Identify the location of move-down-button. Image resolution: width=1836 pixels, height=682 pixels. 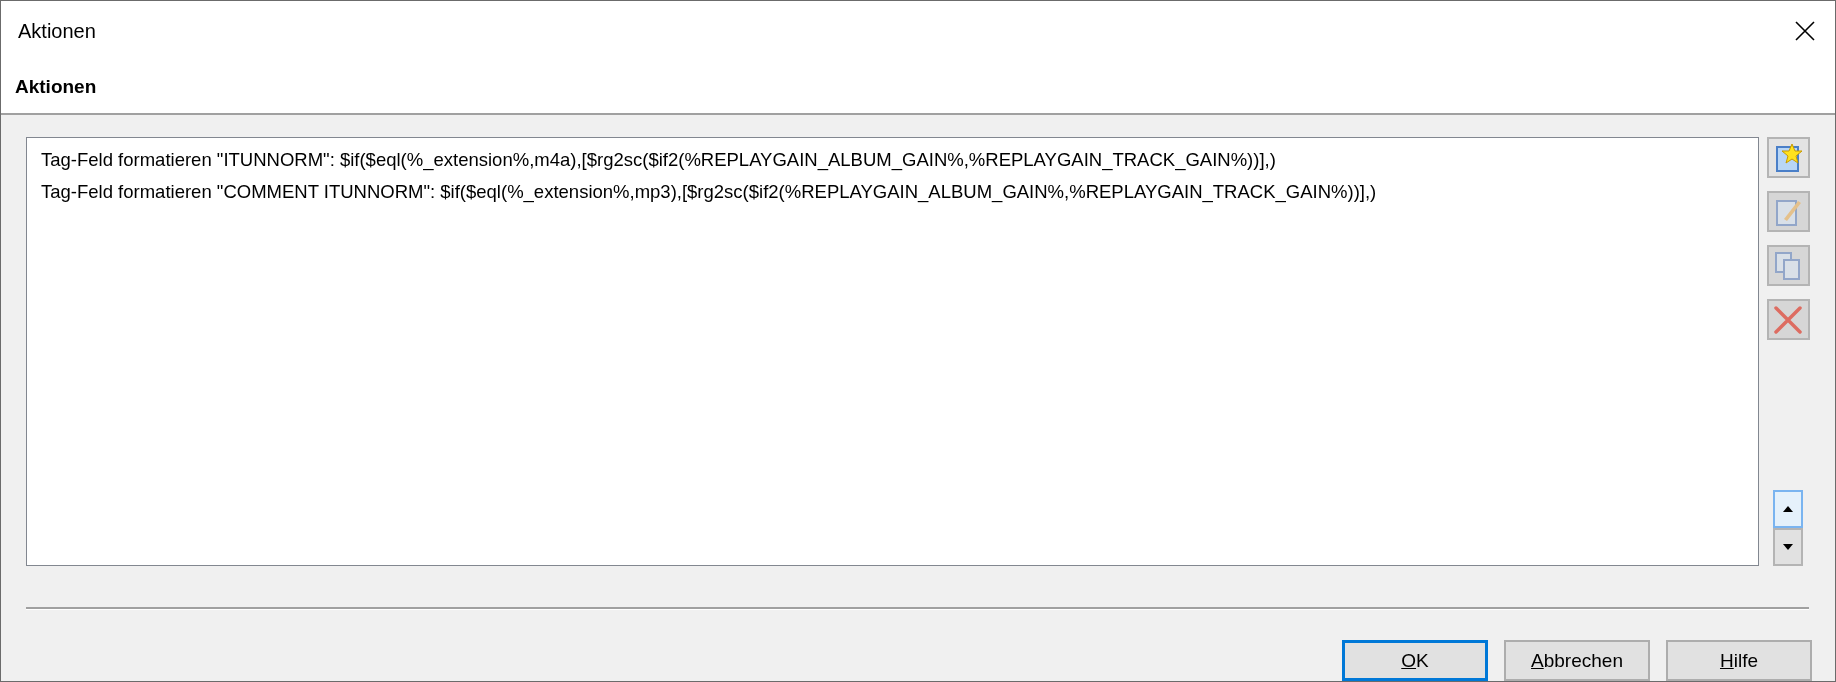
(1788, 547).